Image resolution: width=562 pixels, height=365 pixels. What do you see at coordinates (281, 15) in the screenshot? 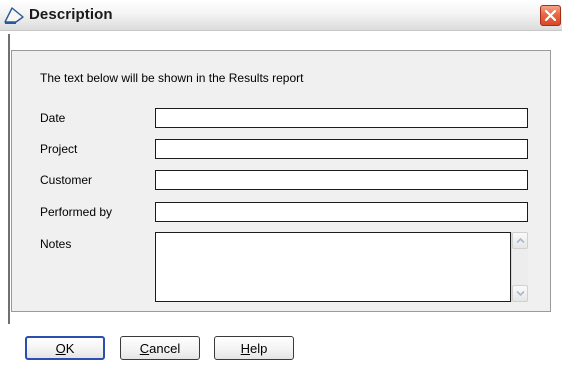
I see `title-bar: Description` at bounding box center [281, 15].